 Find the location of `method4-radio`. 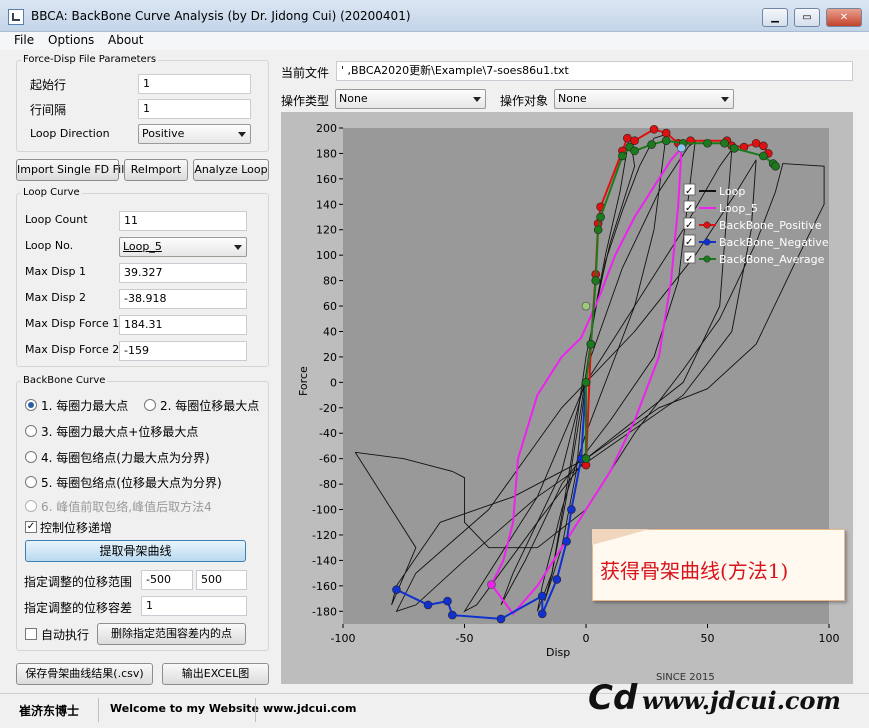

method4-radio is located at coordinates (31, 457).